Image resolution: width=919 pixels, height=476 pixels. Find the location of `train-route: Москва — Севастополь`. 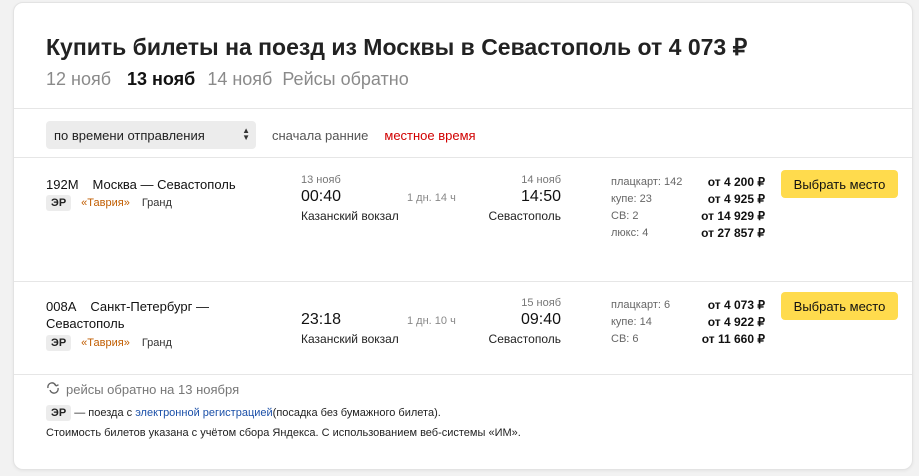

train-route: Москва — Севастополь is located at coordinates (164, 184).